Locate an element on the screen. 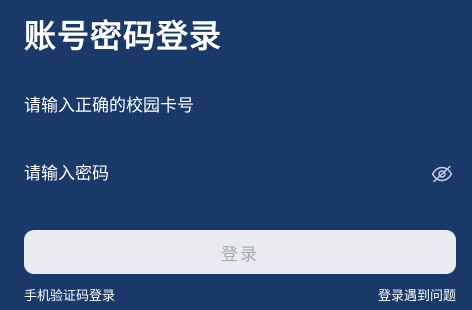 Image resolution: width=472 pixels, height=310 pixels. page-title: 账号密码登录 is located at coordinates (123, 36).